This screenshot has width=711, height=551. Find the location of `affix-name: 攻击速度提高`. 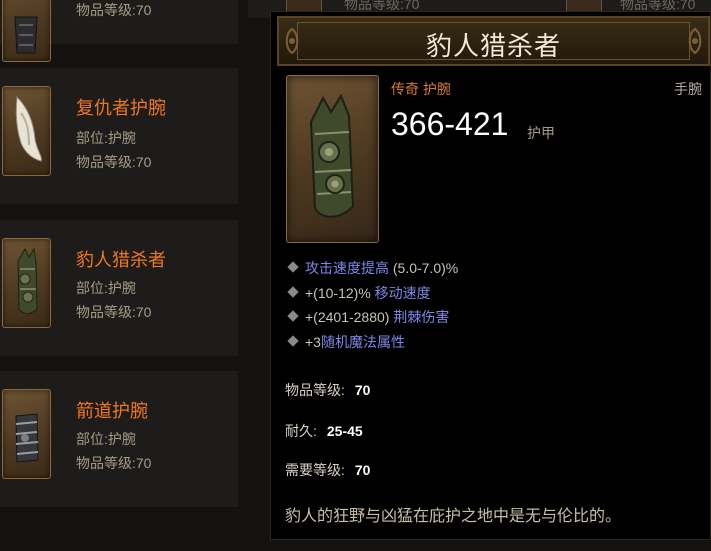

affix-name: 攻击速度提高 is located at coordinates (347, 268).